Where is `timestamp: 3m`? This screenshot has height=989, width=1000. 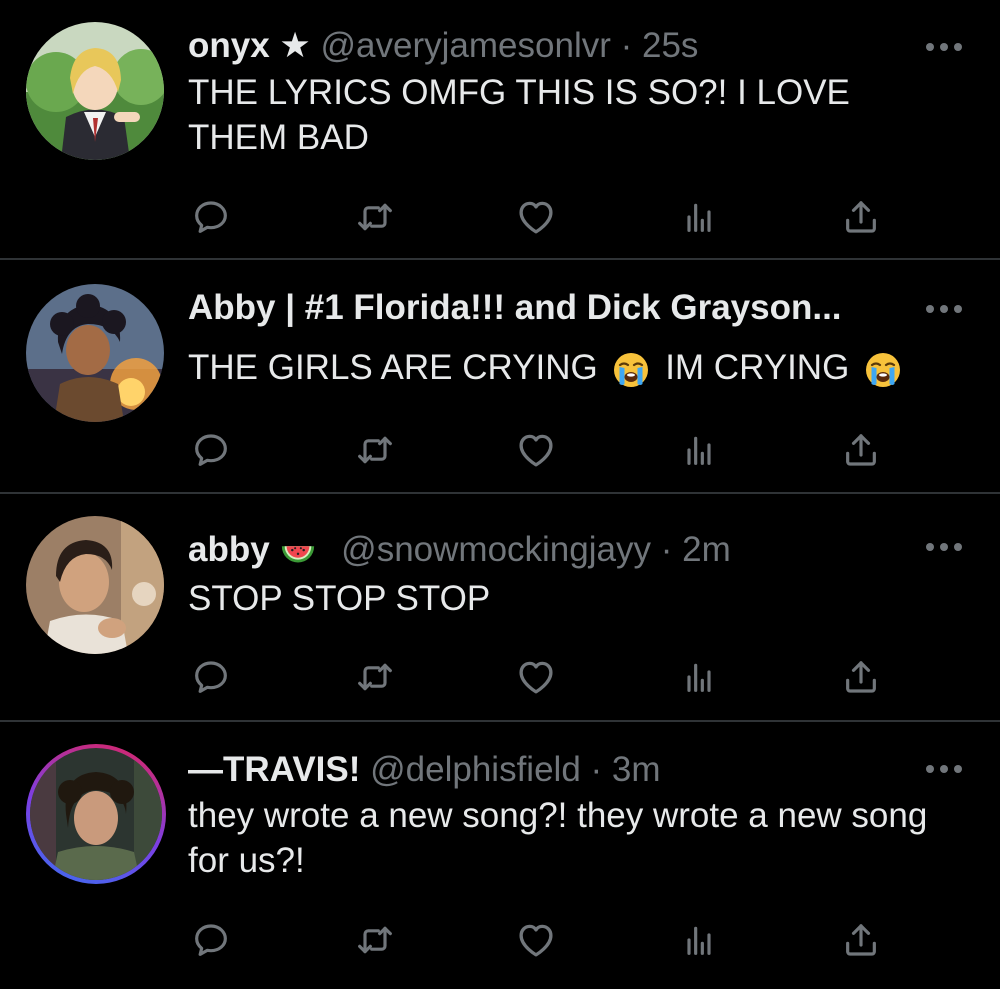 timestamp: 3m is located at coordinates (636, 769).